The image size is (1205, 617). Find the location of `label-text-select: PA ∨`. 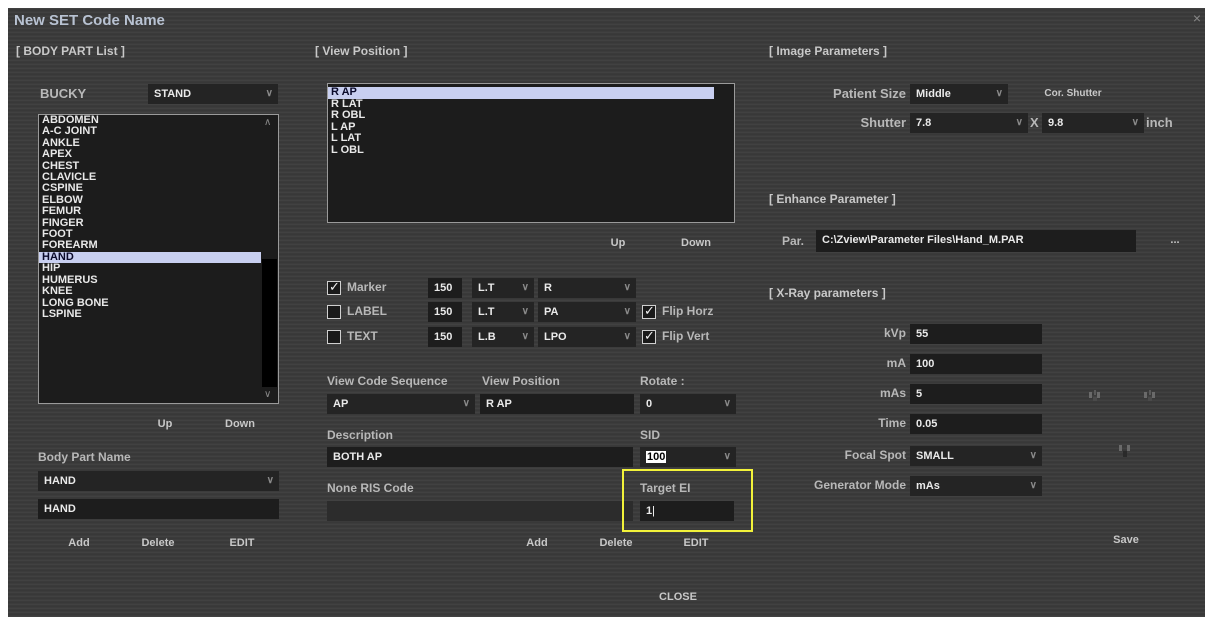

label-text-select: PA ∨ is located at coordinates (587, 312).